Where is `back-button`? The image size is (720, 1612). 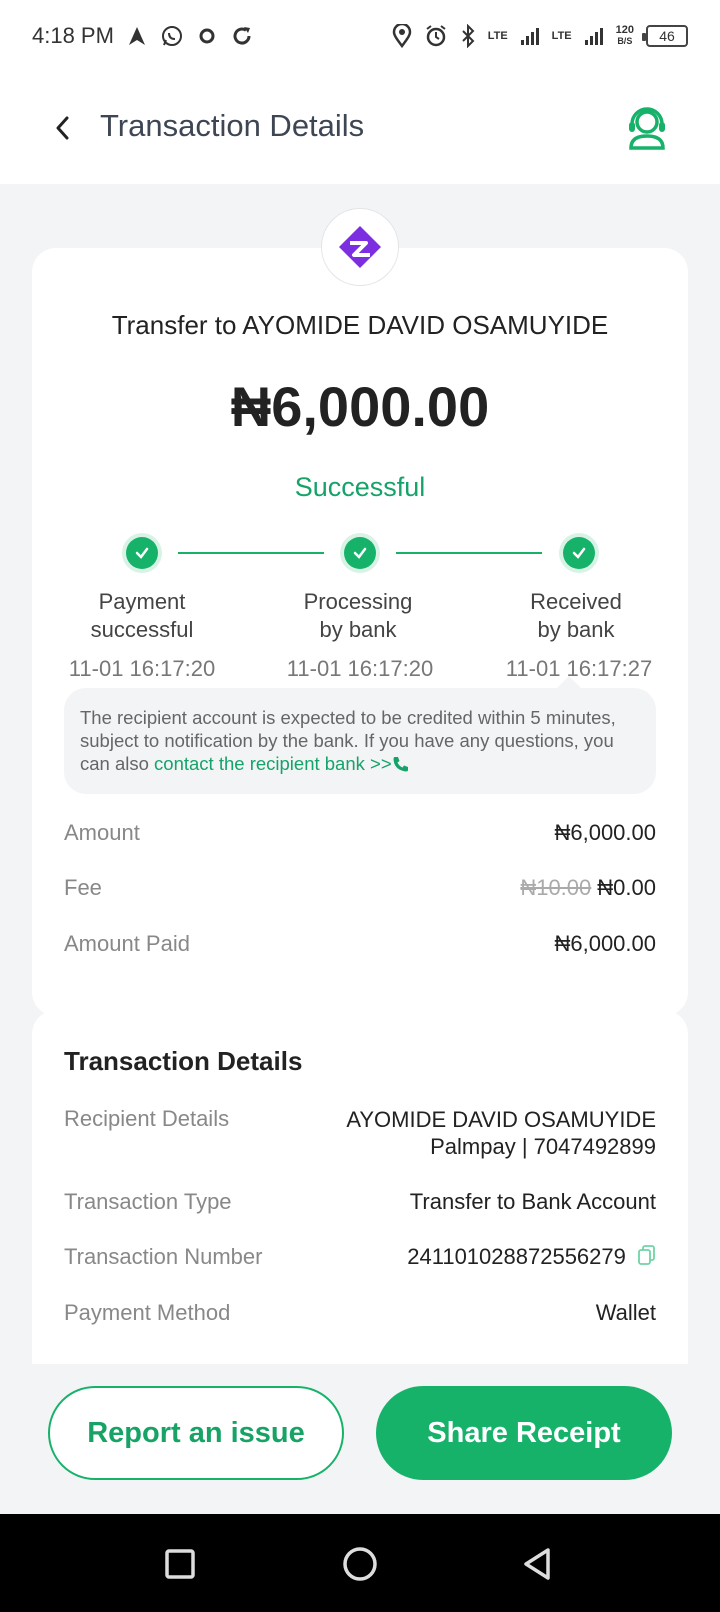
back-button is located at coordinates (62, 128).